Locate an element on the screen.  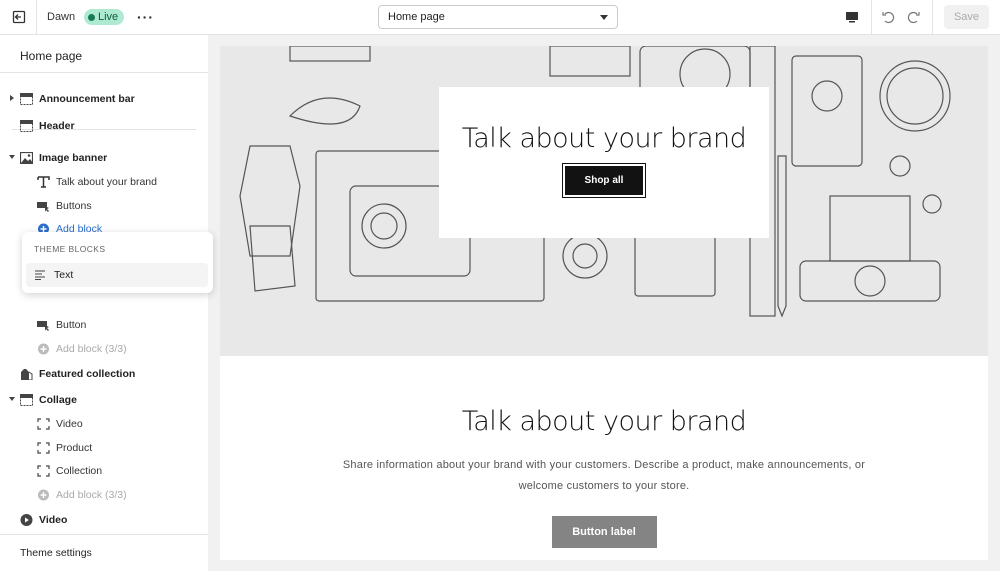
rich-text-button: Button label is located at coordinates (604, 532).